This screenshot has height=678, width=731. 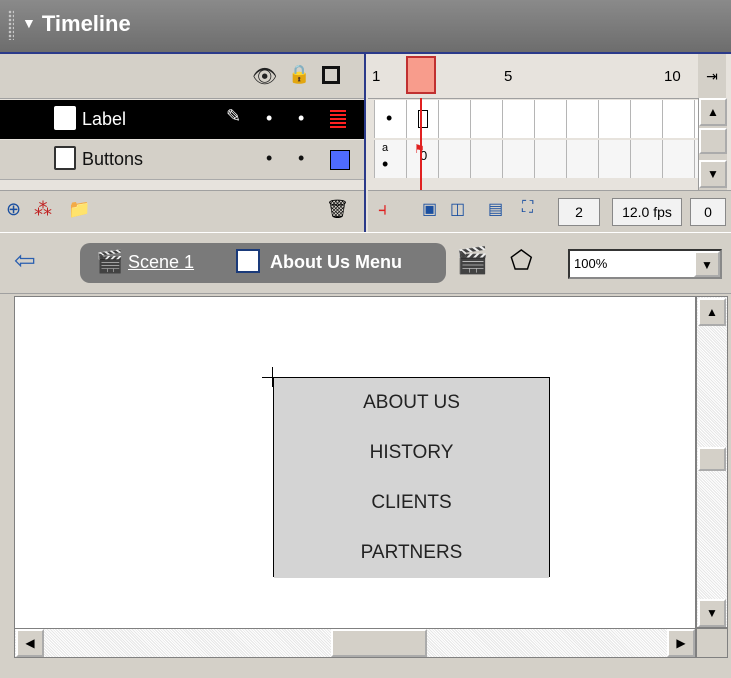 I want to click on stage-hscroll: ◀ ▶, so click(x=355, y=643).